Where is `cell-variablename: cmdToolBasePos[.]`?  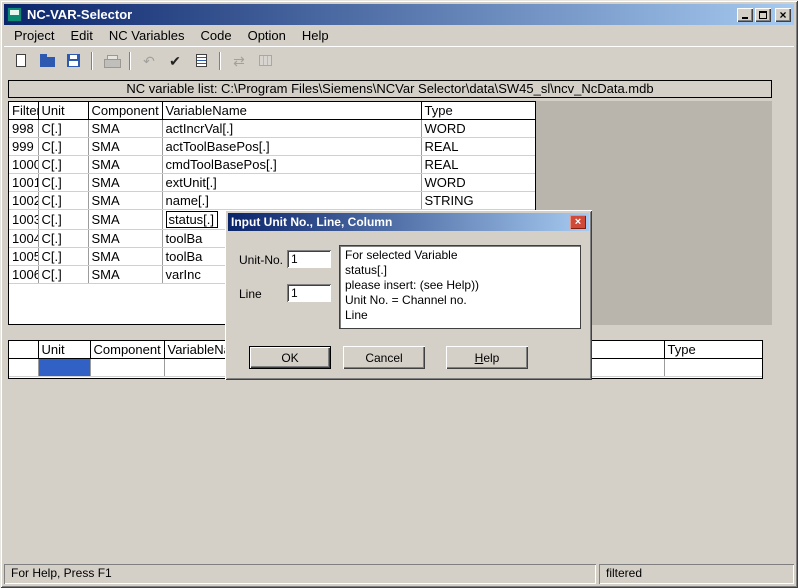 cell-variablename: cmdToolBasePos[.] is located at coordinates (292, 164).